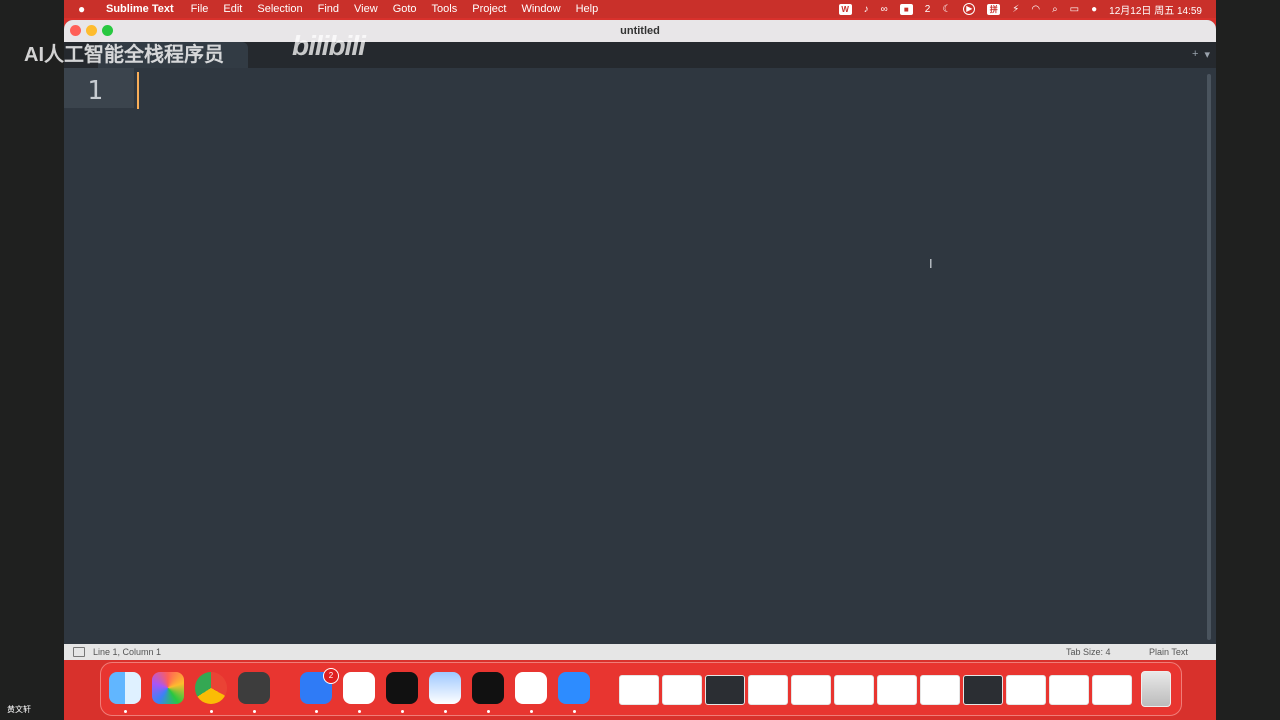 This screenshot has width=1280, height=720. What do you see at coordinates (138, 90) in the screenshot?
I see `text-cursor` at bounding box center [138, 90].